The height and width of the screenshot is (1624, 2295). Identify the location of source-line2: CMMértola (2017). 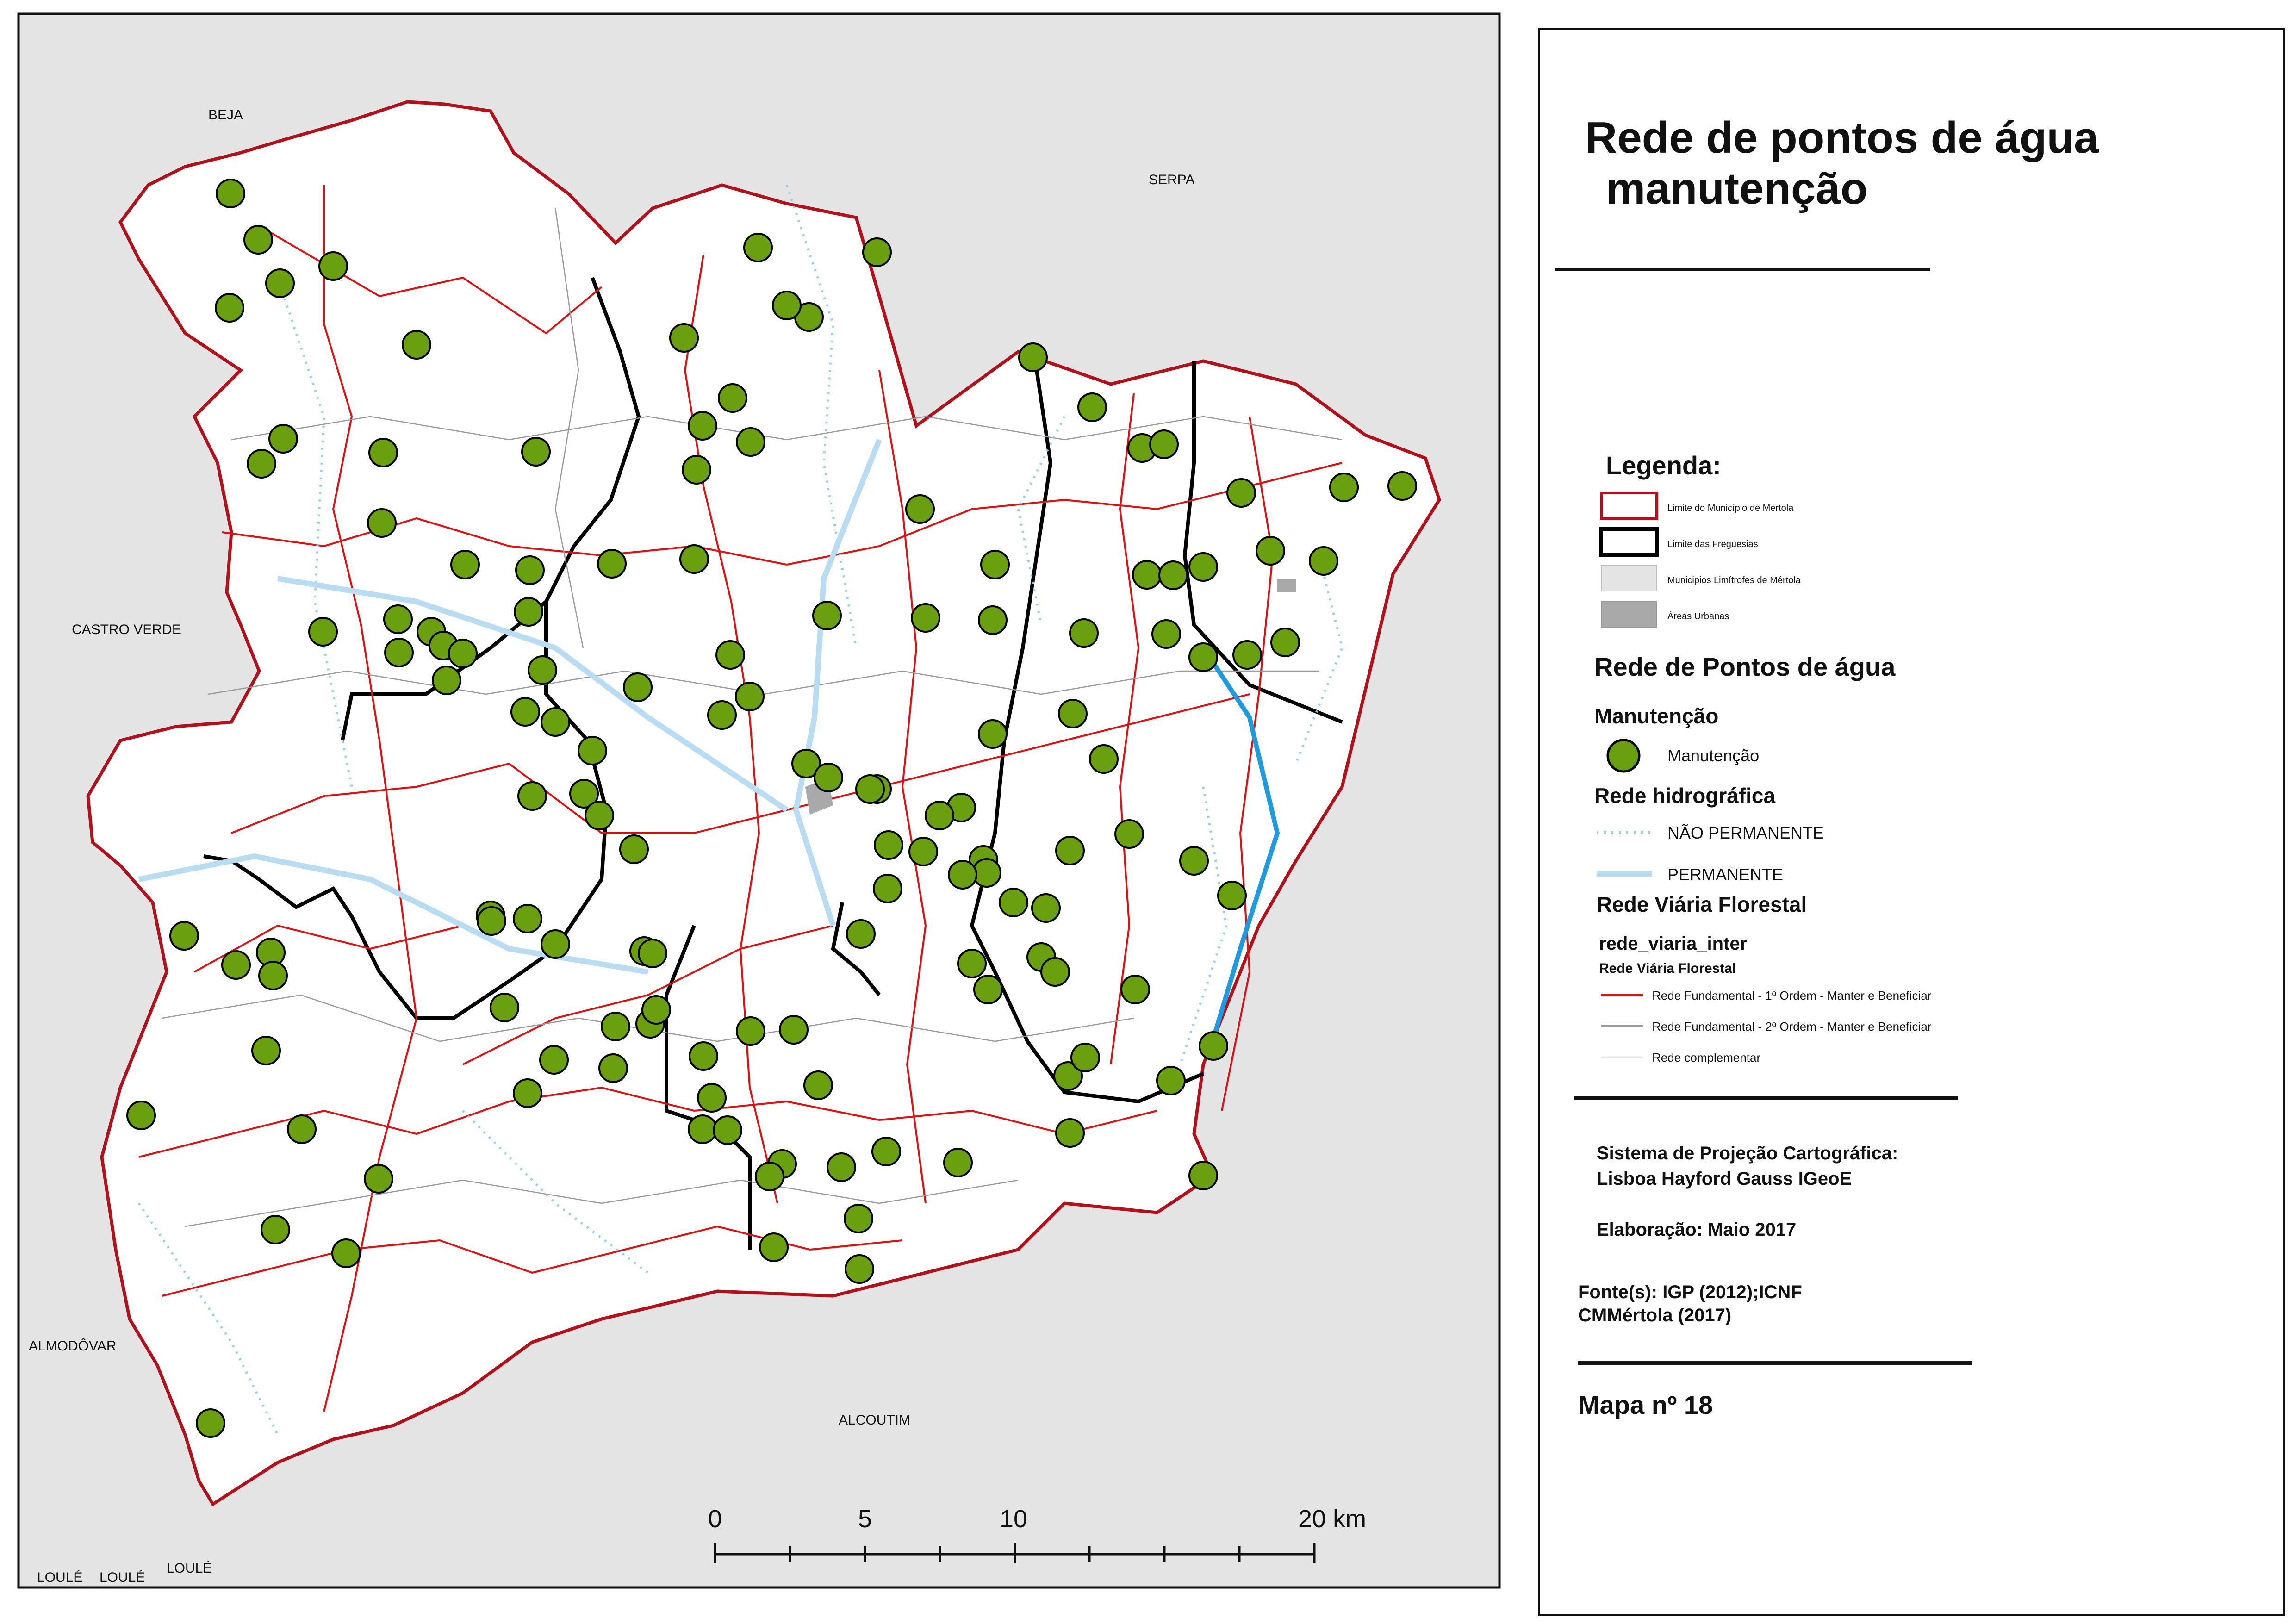
(1654, 1315).